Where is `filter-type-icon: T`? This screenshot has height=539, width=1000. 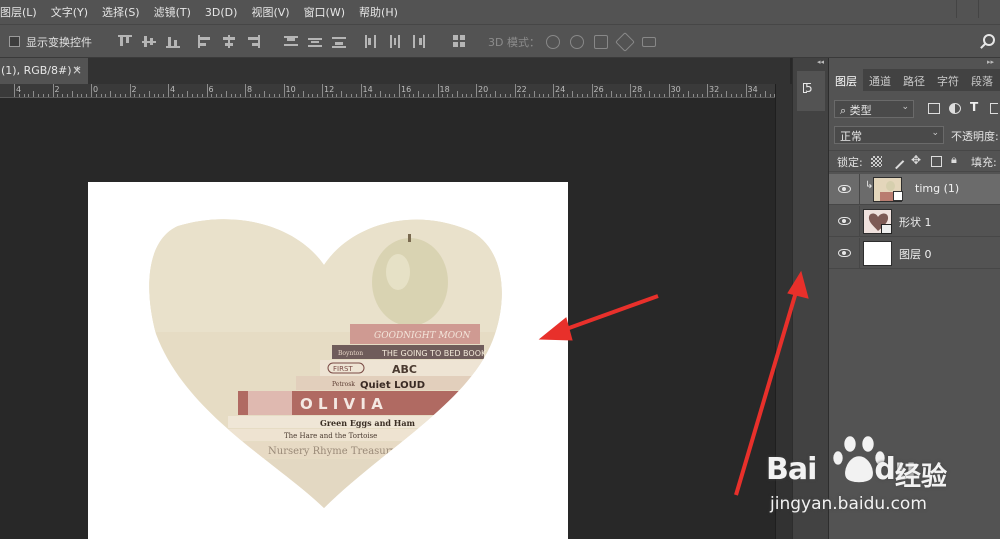
filter-type-icon: T is located at coordinates (976, 107).